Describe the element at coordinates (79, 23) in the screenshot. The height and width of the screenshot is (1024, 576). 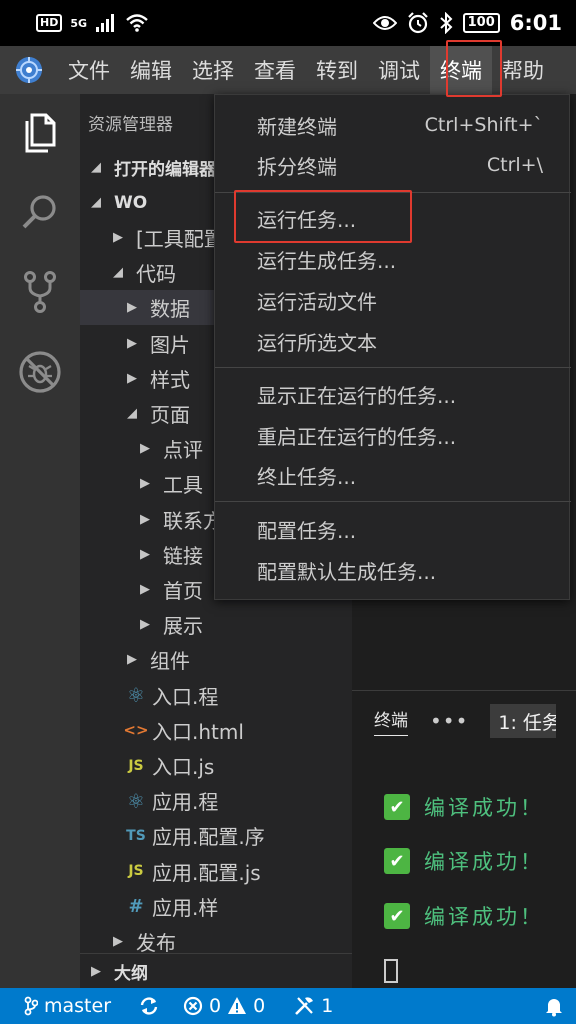
I see `network-type: 5G` at that location.